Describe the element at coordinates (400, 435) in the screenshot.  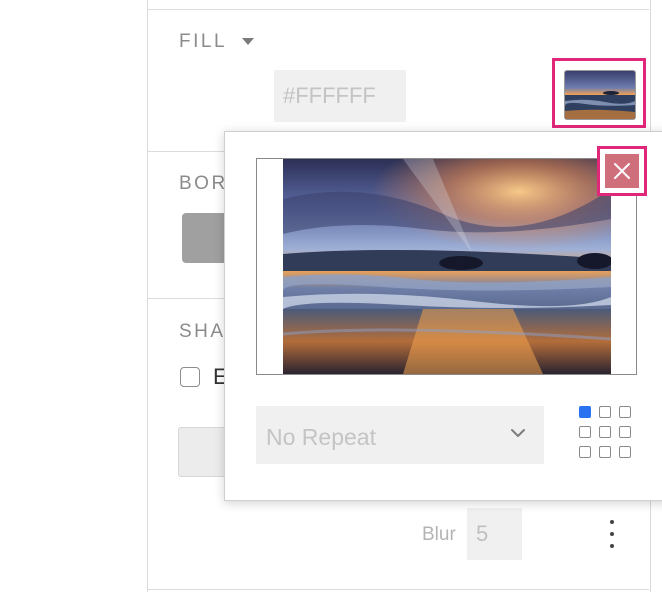
I see `repeat-select: No Repeat` at that location.